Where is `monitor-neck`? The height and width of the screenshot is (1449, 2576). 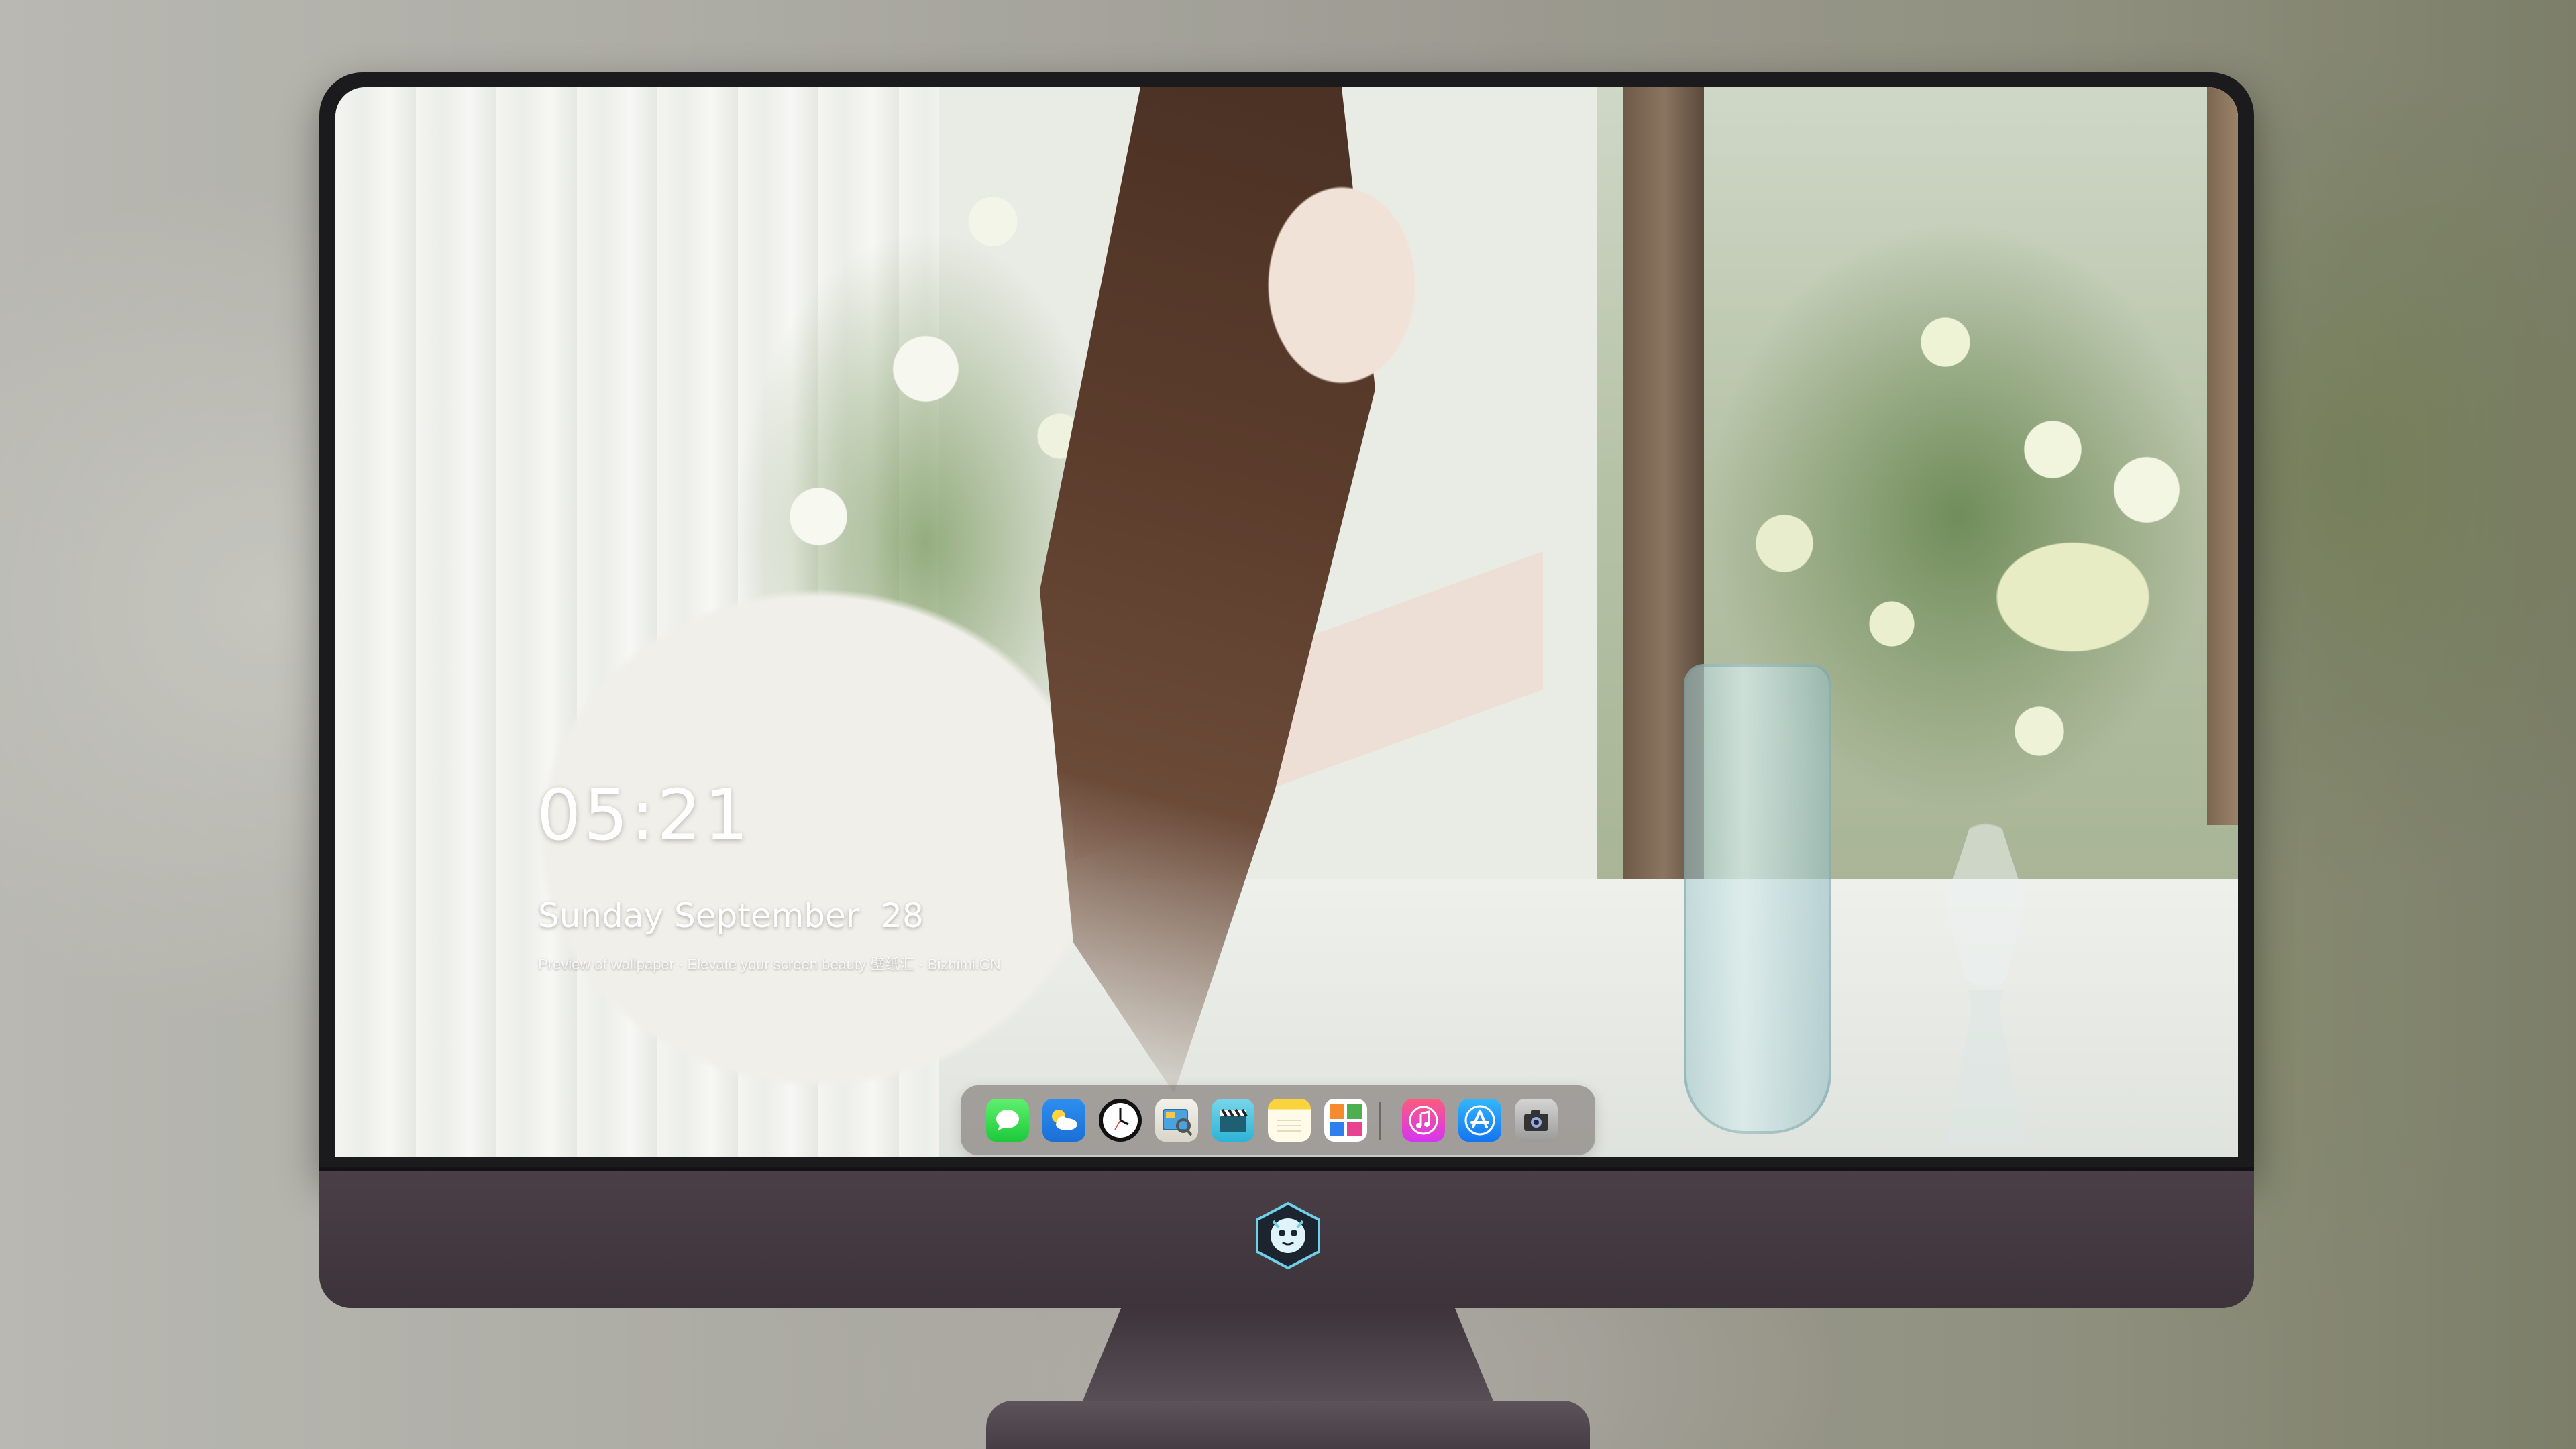
monitor-neck is located at coordinates (1288, 1357).